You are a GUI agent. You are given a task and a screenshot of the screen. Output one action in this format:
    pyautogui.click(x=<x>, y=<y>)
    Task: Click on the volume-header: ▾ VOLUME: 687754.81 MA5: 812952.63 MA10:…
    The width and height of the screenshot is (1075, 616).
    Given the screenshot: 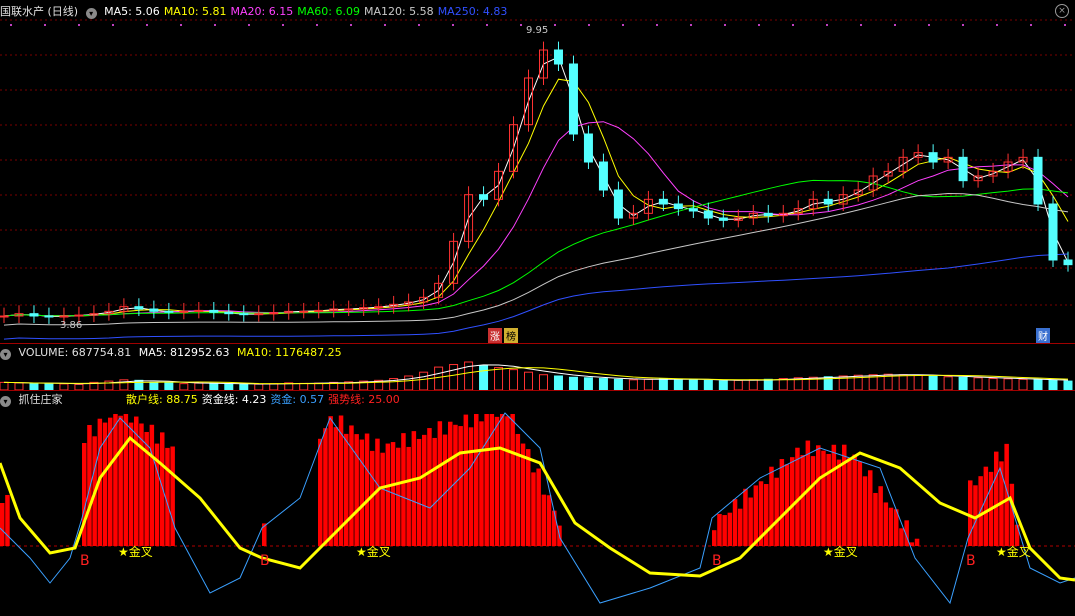 What is the action you would take?
    pyautogui.click(x=173, y=353)
    